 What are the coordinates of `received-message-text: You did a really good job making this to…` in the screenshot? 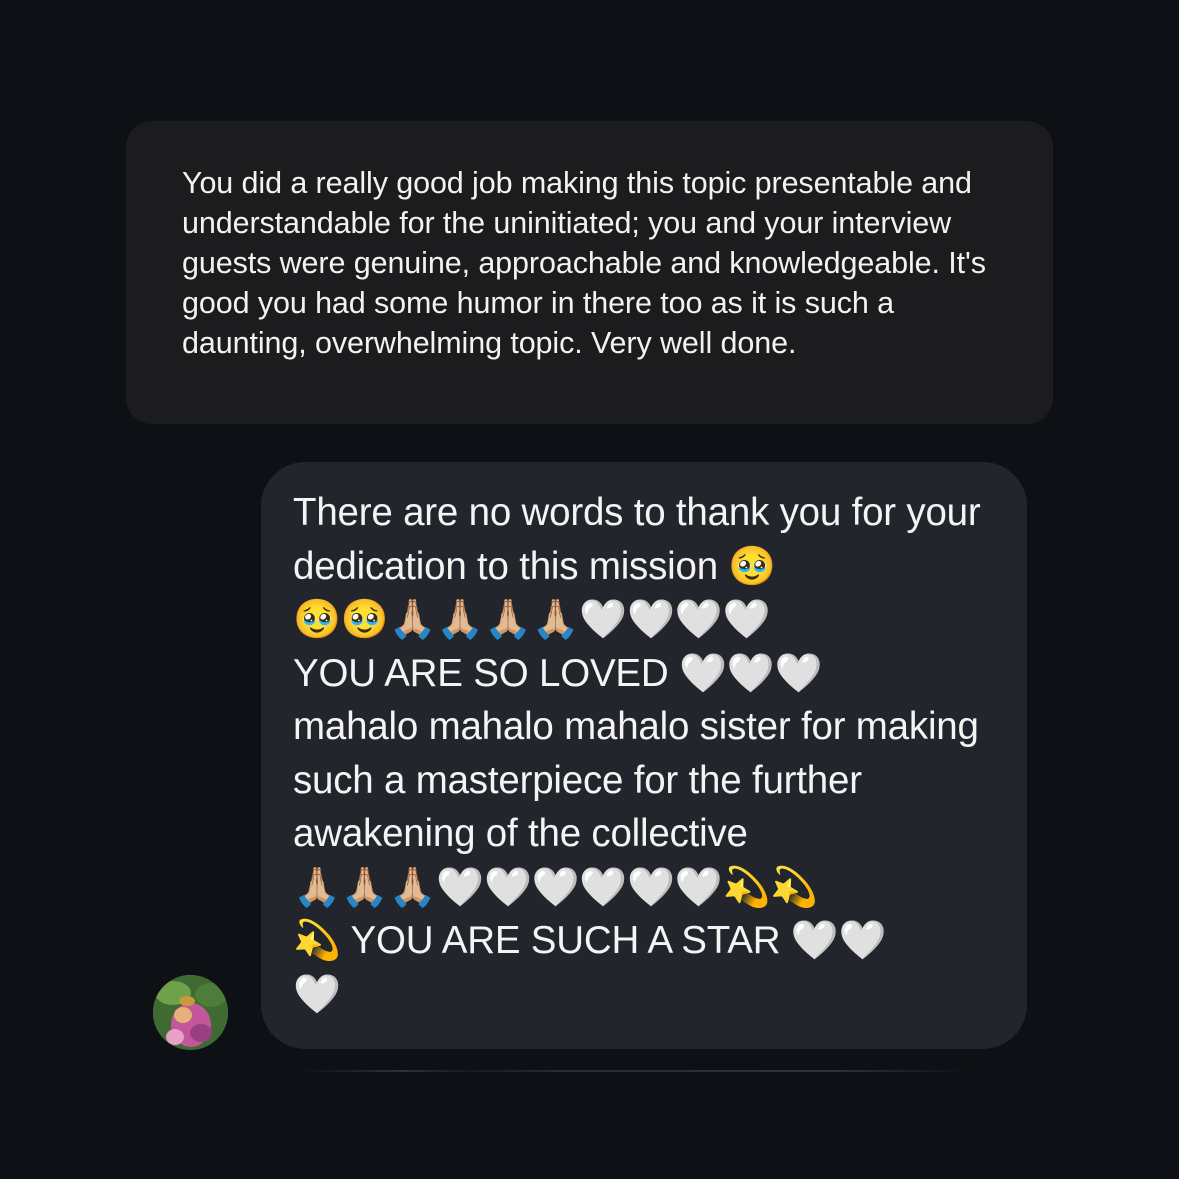 It's located at (584, 263).